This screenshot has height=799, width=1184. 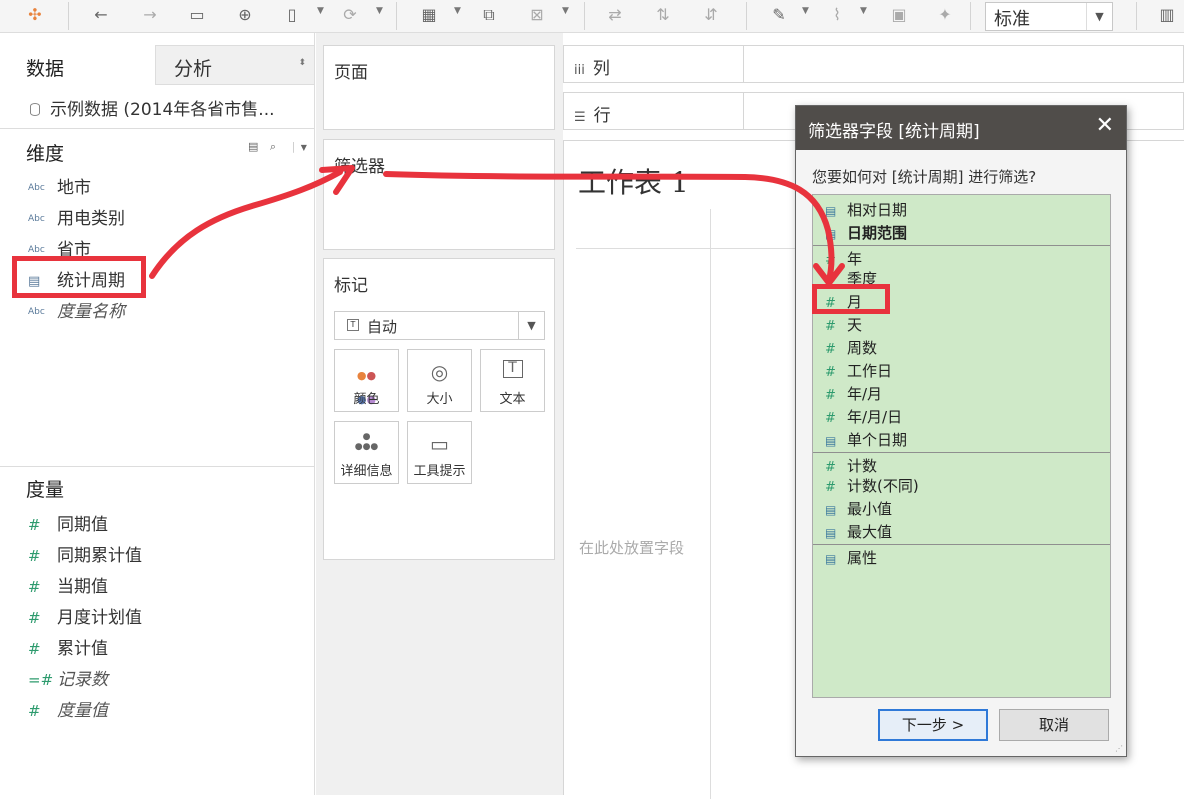 I want to click on worksheet-title: 工作表 1, so click(x=633, y=181).